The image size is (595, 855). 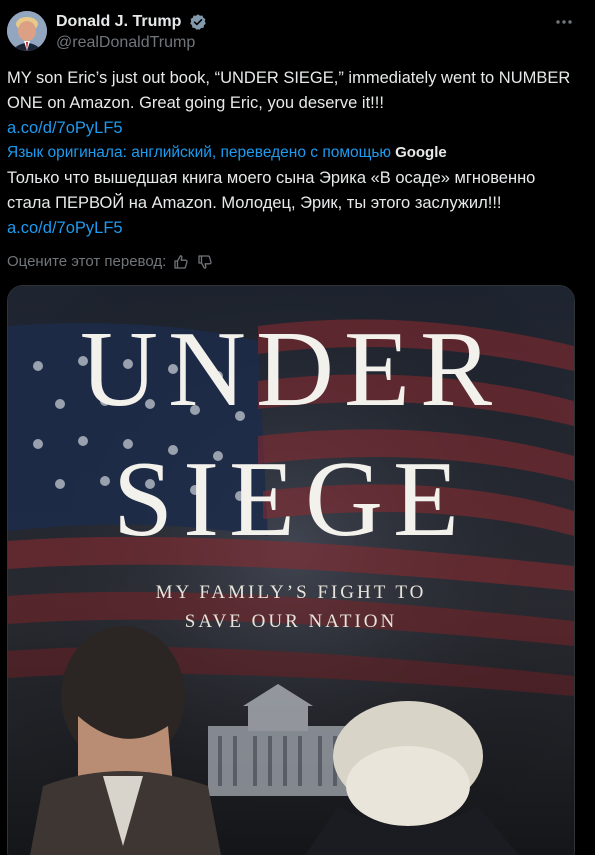 What do you see at coordinates (291, 499) in the screenshot?
I see `book-title-line-2: SIEGE` at bounding box center [291, 499].